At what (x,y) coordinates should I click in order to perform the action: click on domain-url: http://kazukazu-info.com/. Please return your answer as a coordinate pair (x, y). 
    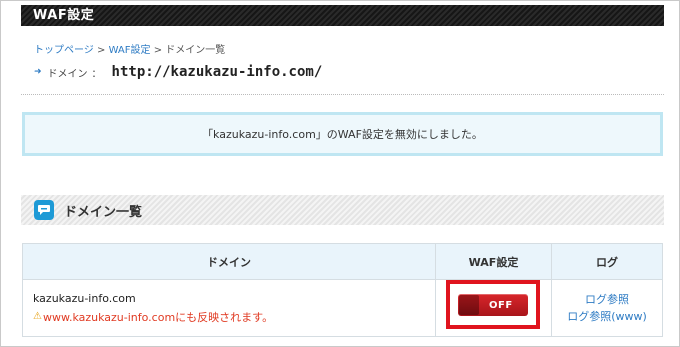
    Looking at the image, I should click on (217, 72).